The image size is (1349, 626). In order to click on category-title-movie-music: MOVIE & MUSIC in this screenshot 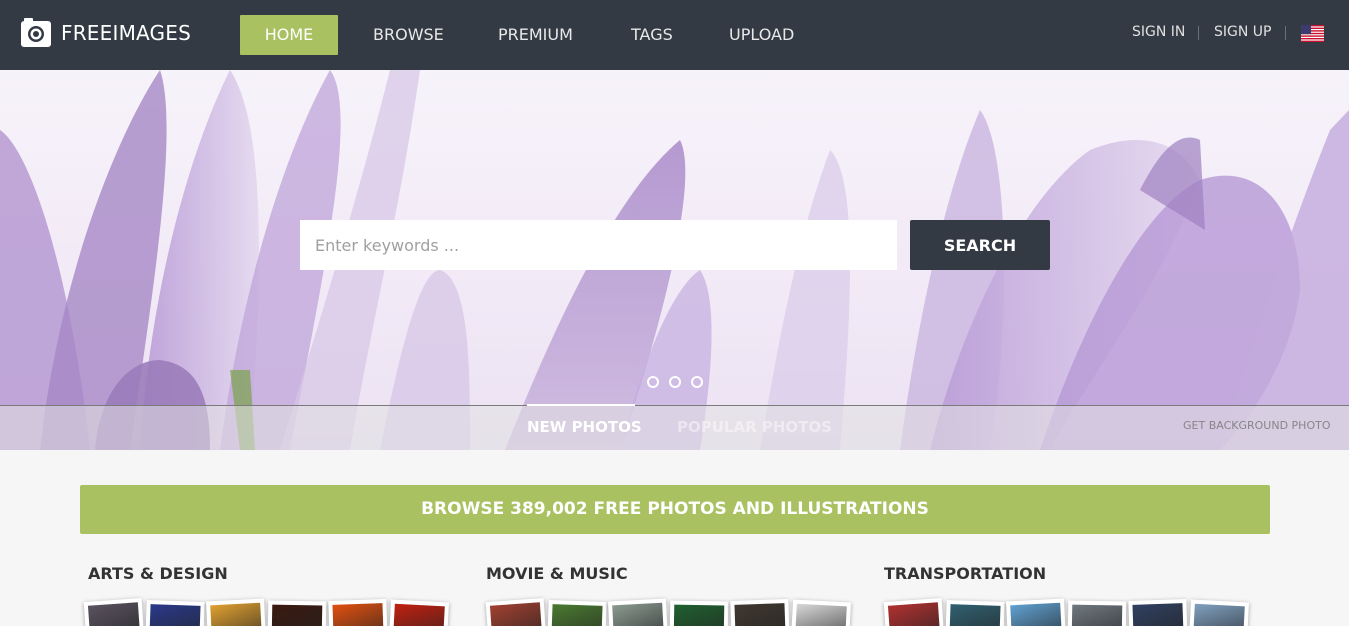, I will do `click(557, 573)`.